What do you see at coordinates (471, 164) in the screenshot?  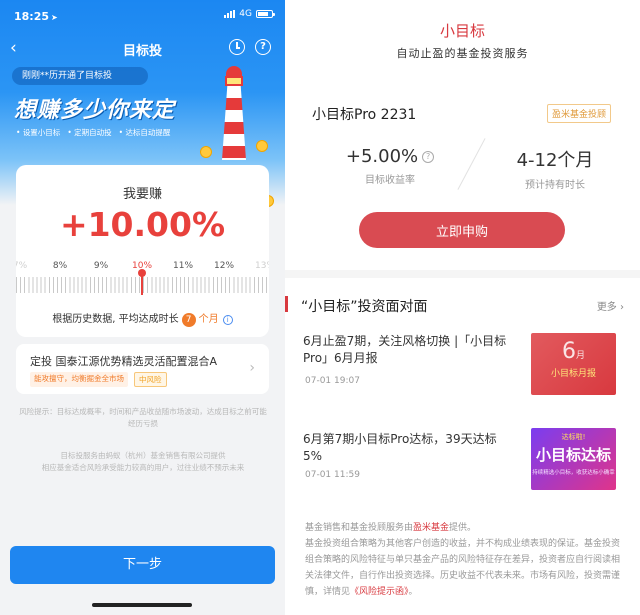 I see `metric-divider` at bounding box center [471, 164].